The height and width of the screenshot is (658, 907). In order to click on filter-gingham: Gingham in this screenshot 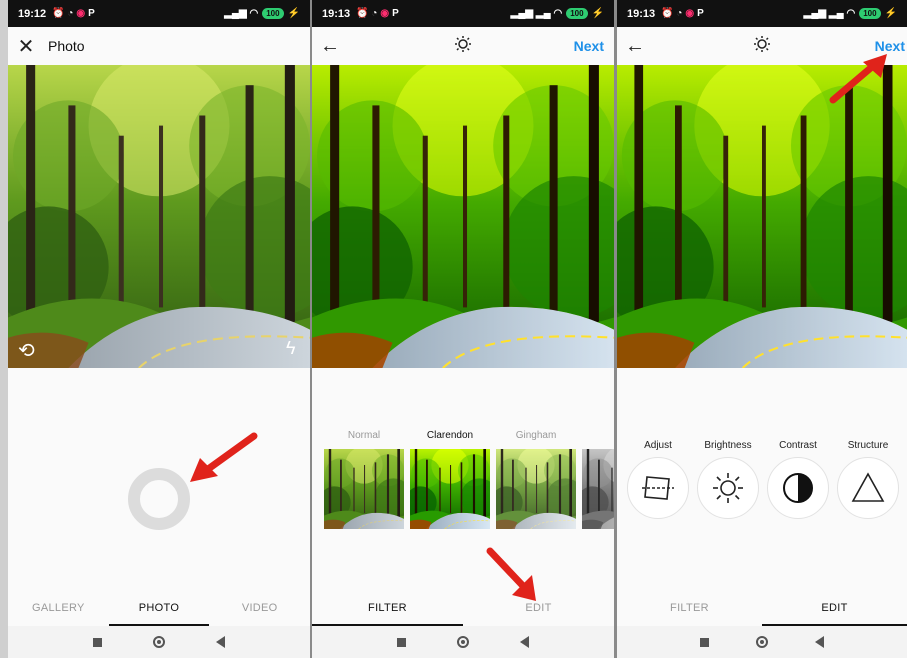, I will do `click(536, 479)`.